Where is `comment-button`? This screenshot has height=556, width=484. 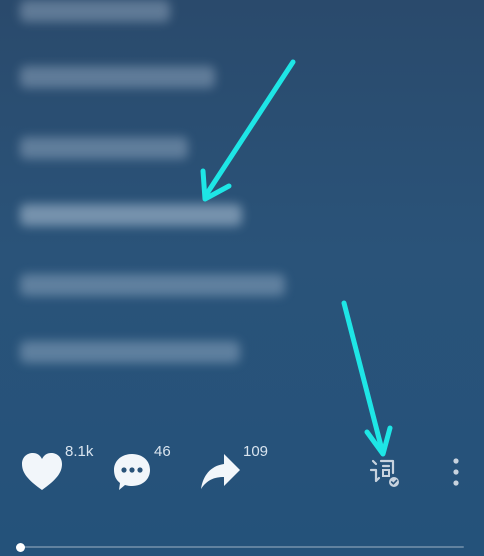
comment-button is located at coordinates (132, 472).